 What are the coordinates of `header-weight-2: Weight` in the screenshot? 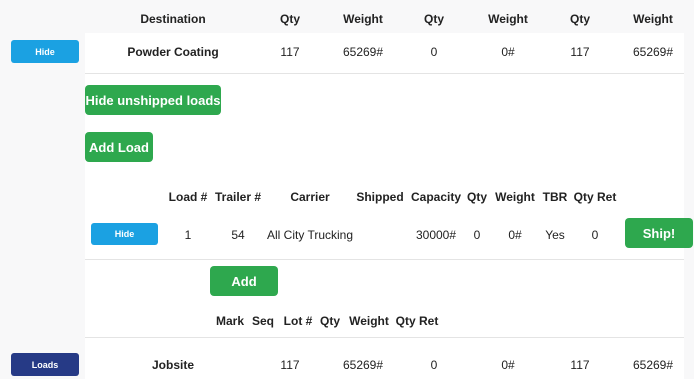 It's located at (508, 19).